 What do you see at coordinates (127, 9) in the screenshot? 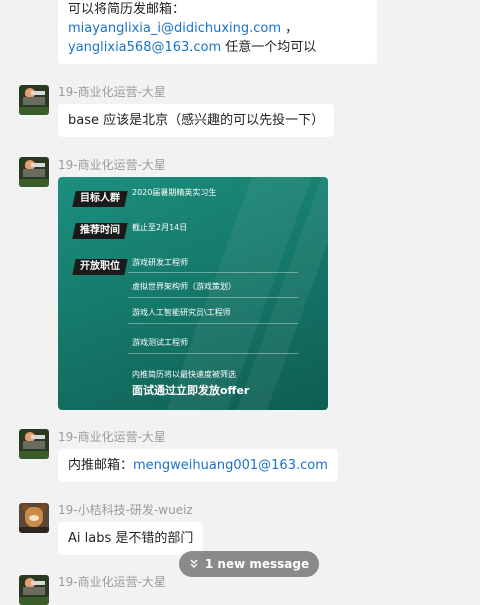
I see `message-text: 可以将简历发邮箱：` at bounding box center [127, 9].